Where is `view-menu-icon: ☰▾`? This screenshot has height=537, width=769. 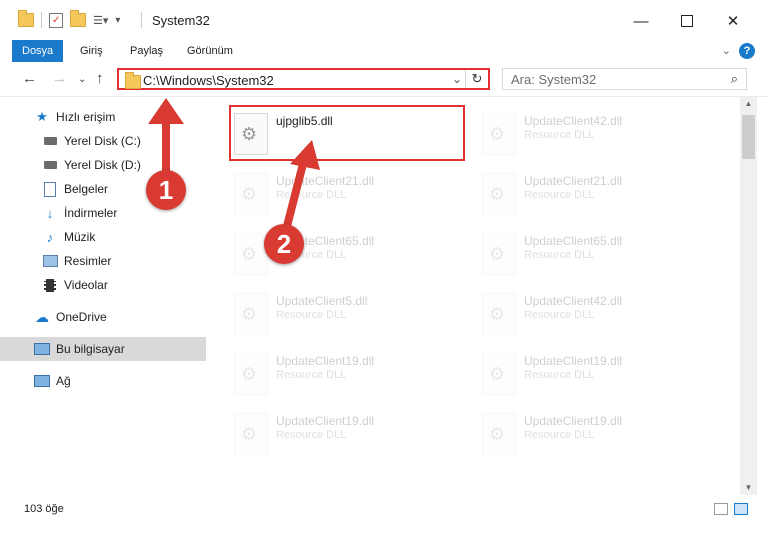
view-menu-icon: ☰▾ is located at coordinates (100, 20).